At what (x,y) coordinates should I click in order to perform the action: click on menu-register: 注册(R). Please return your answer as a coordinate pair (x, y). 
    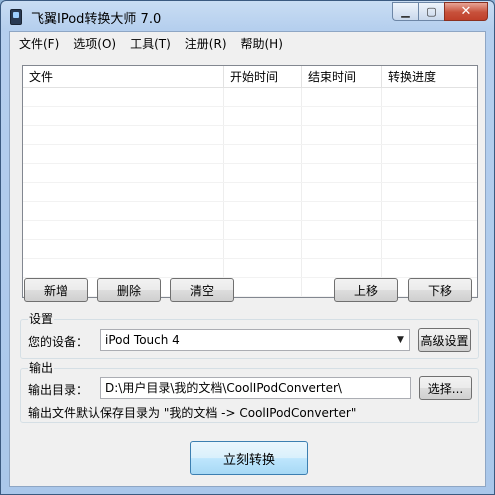
    Looking at the image, I should click on (206, 43).